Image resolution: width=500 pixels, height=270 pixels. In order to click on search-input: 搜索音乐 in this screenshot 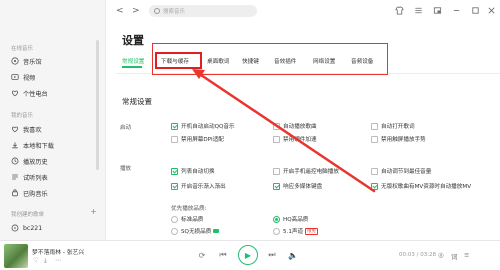, I will do `click(203, 11)`.